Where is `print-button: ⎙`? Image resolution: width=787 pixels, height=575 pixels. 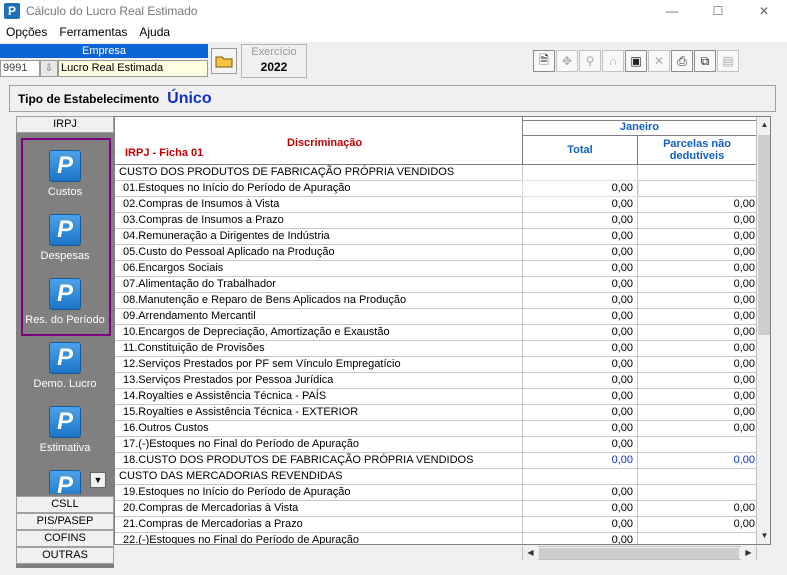 print-button: ⎙ is located at coordinates (682, 61).